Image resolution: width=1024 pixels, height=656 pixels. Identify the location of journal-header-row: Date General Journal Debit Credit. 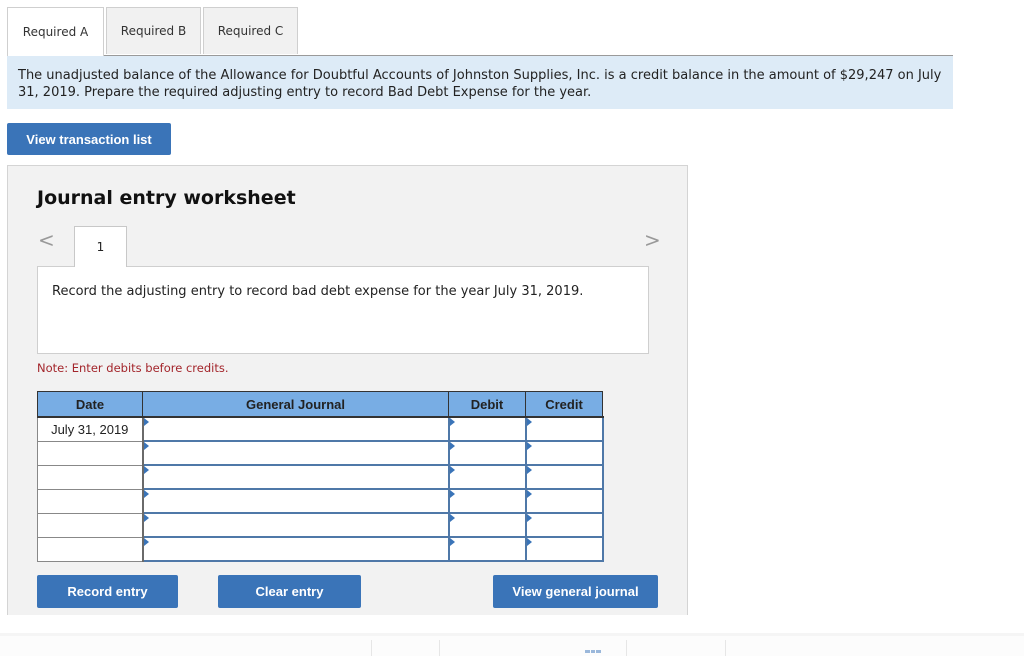
(320, 404).